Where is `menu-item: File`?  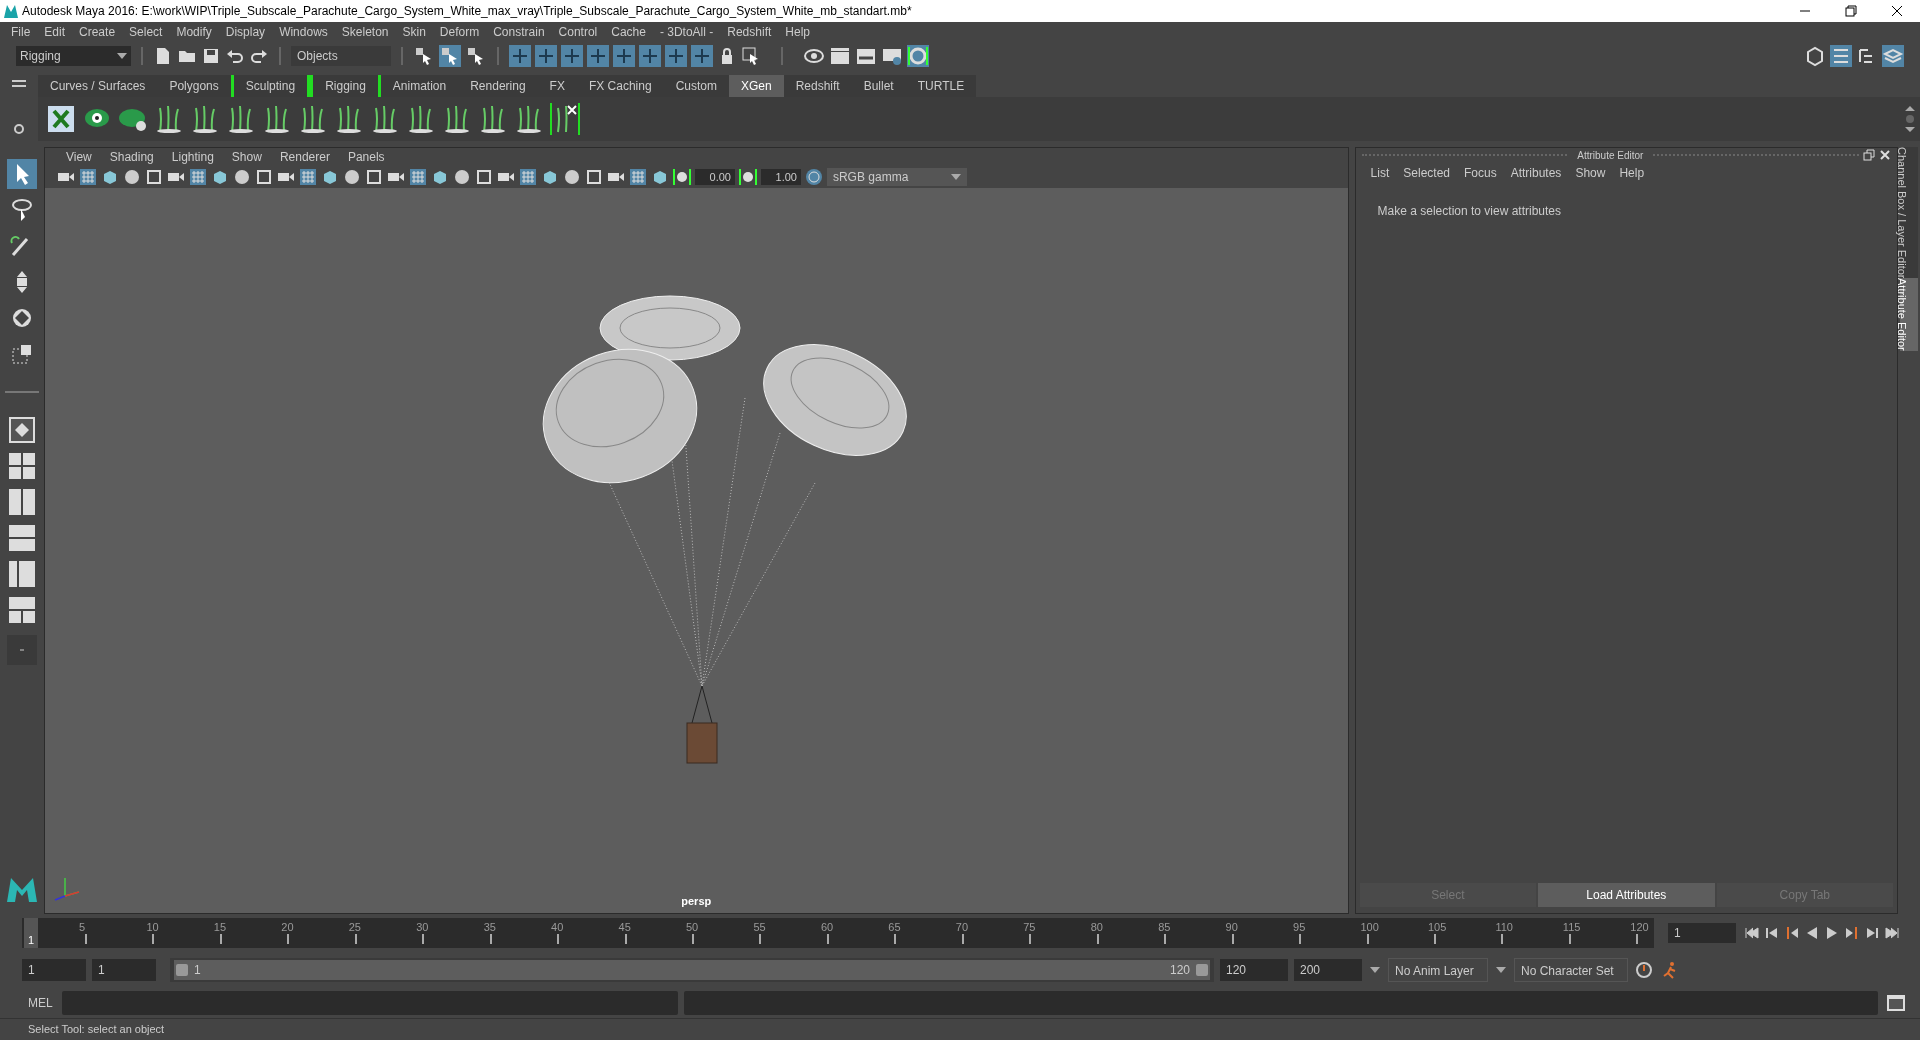 menu-item: File is located at coordinates (21, 32).